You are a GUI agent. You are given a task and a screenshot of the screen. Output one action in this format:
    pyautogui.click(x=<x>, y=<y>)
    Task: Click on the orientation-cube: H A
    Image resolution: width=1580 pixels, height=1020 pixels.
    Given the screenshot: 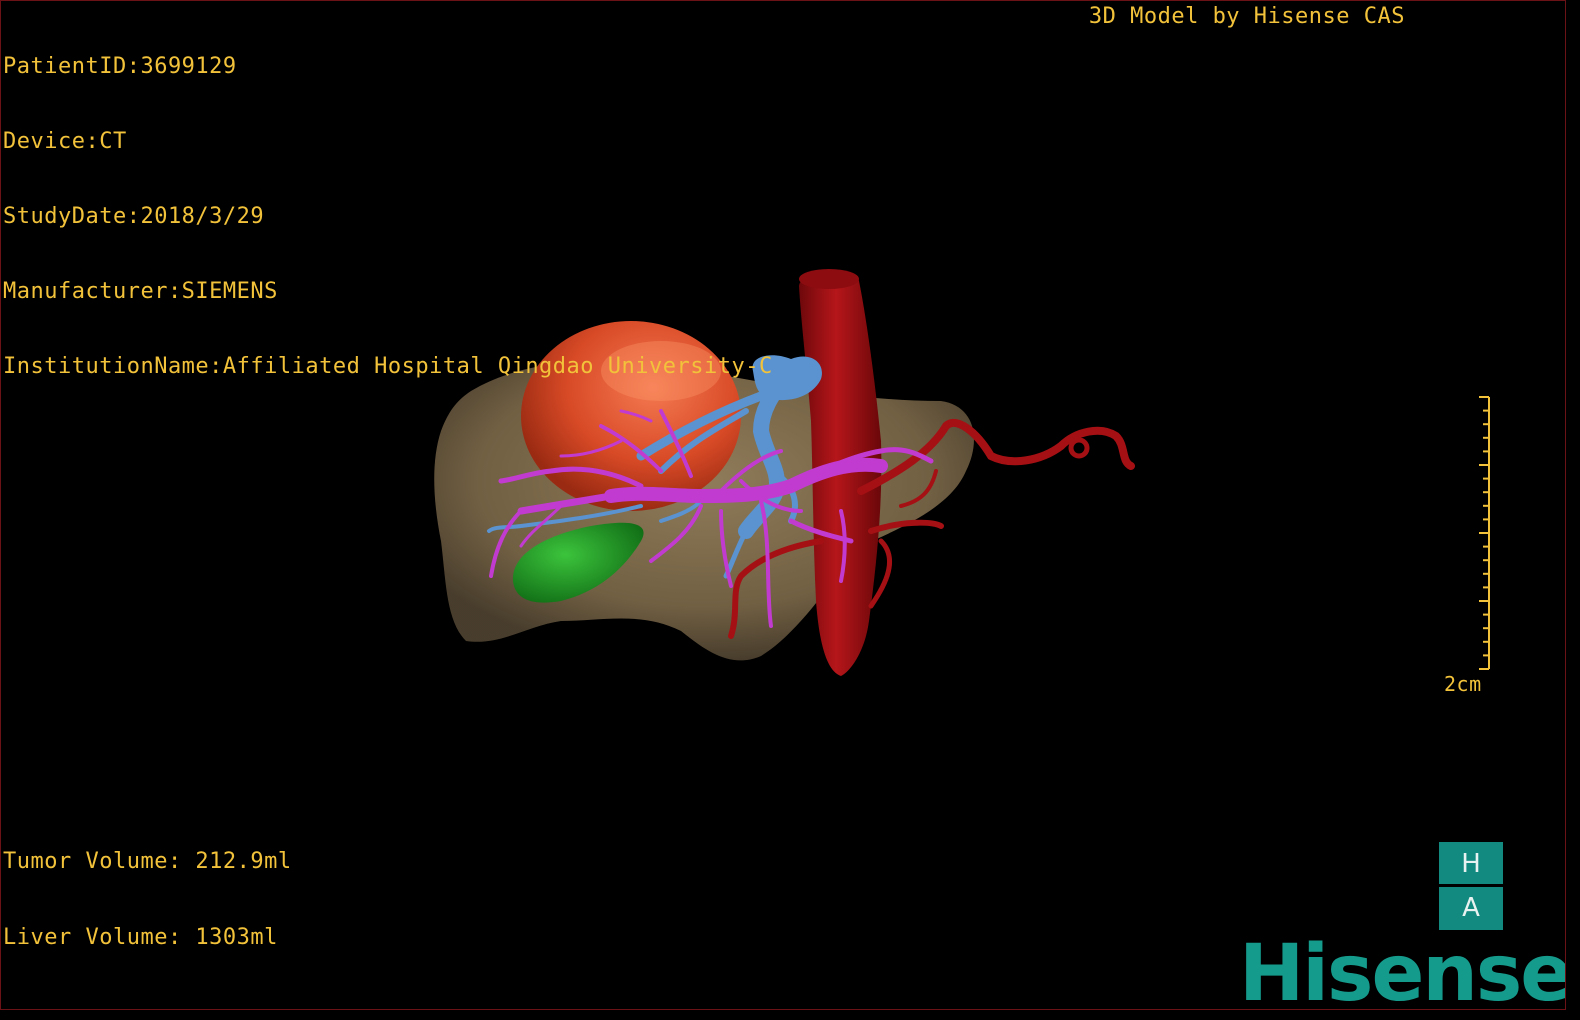 What is the action you would take?
    pyautogui.click(x=1471, y=886)
    